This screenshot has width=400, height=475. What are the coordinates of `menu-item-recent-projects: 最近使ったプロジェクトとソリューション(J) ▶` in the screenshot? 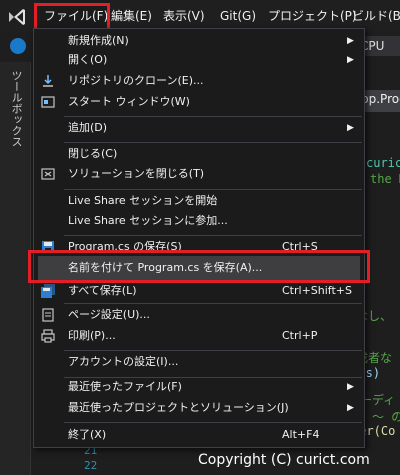 It's located at (199, 408).